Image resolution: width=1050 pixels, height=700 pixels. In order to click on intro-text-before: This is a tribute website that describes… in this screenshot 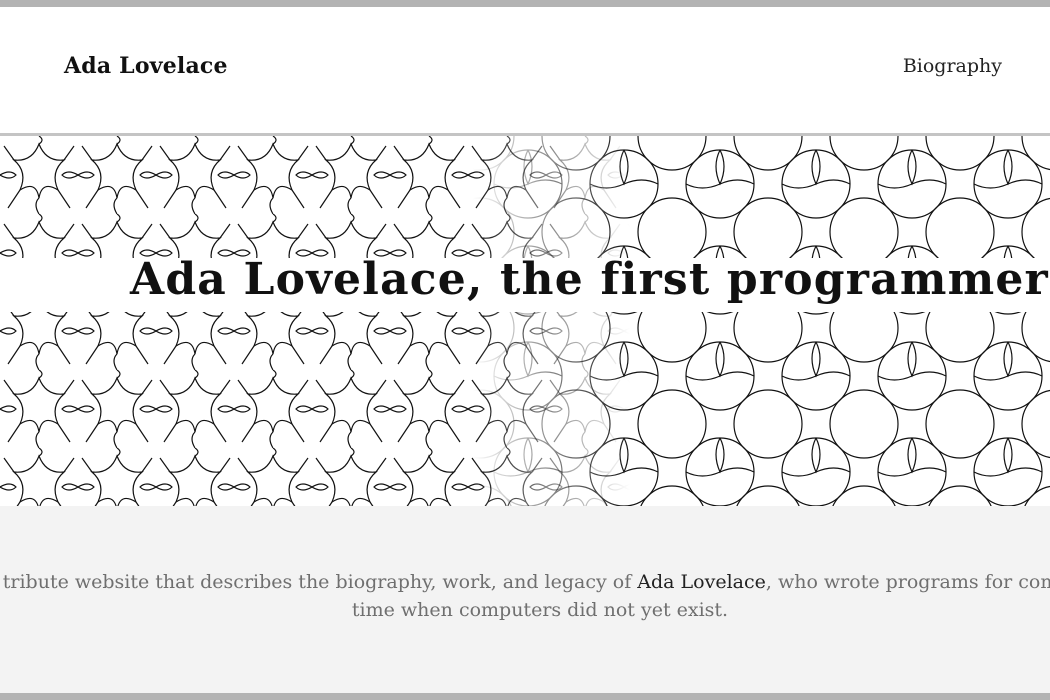, I will do `click(316, 582)`.